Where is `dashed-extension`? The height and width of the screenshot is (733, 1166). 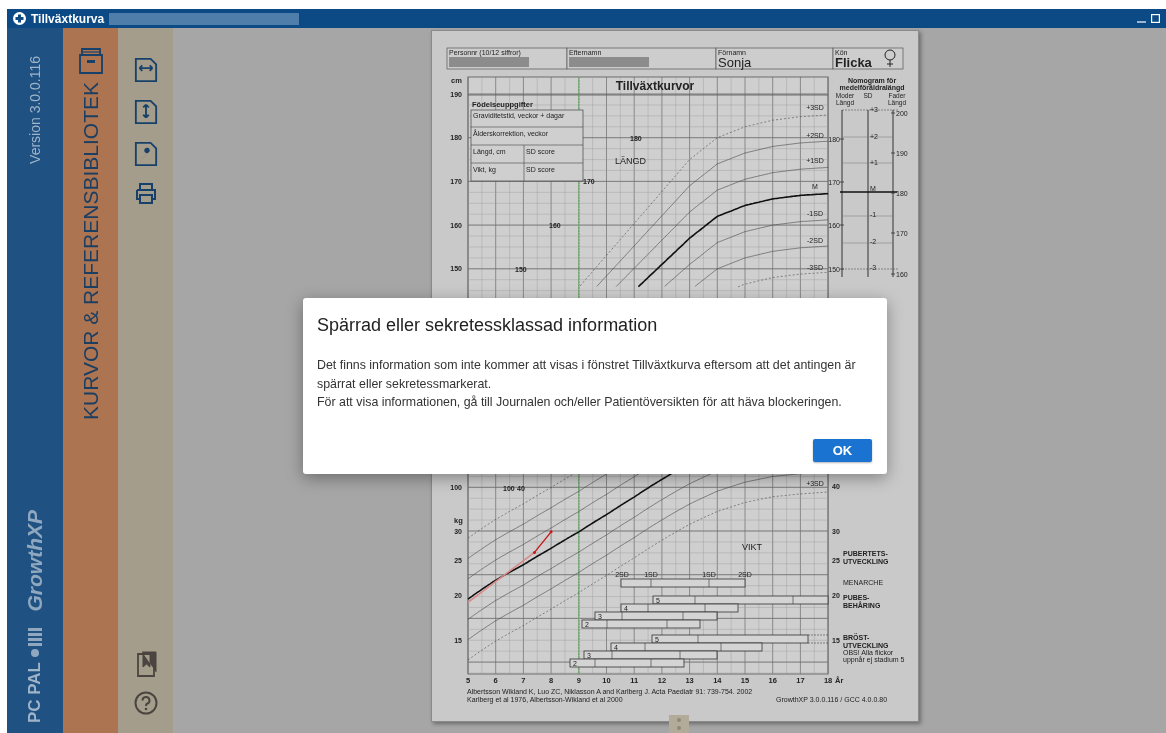
dashed-extension is located at coordinates (817, 639).